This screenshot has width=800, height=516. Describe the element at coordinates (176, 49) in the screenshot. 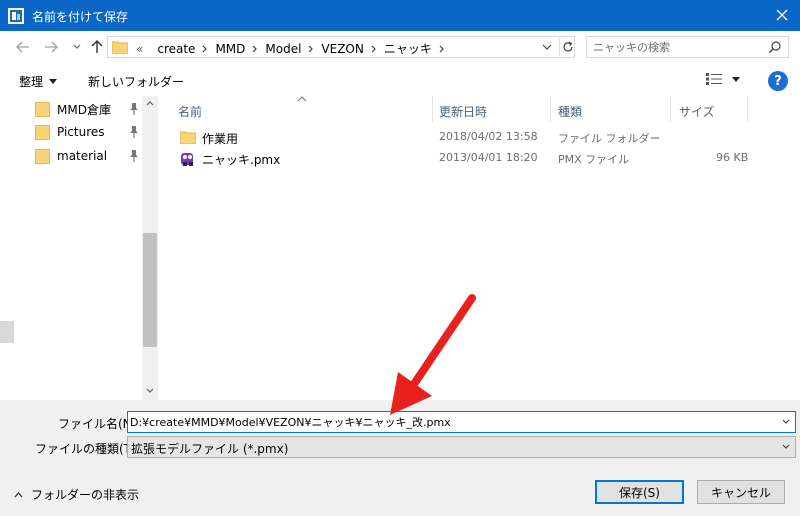

I see `breadcrumb-item-create: create` at that location.